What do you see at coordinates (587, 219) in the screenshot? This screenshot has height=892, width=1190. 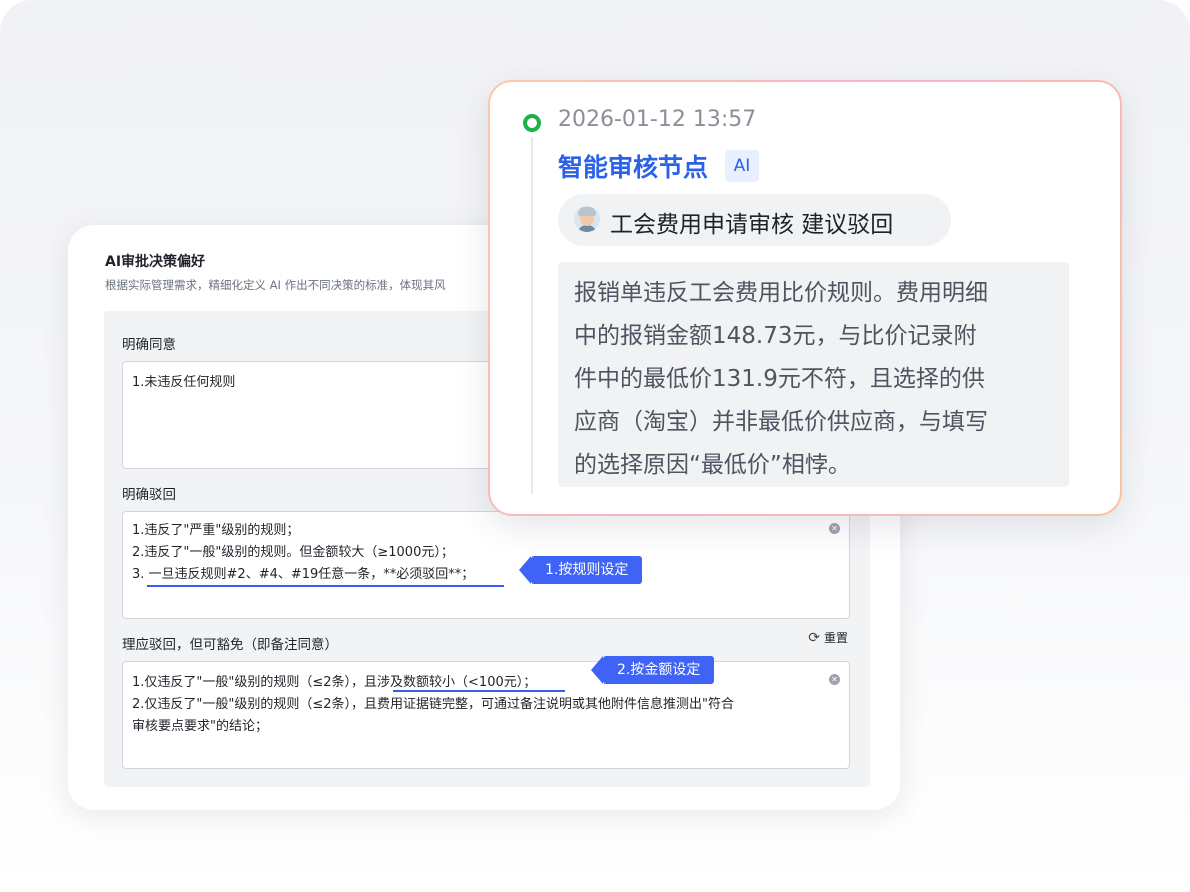 I see `avatar` at bounding box center [587, 219].